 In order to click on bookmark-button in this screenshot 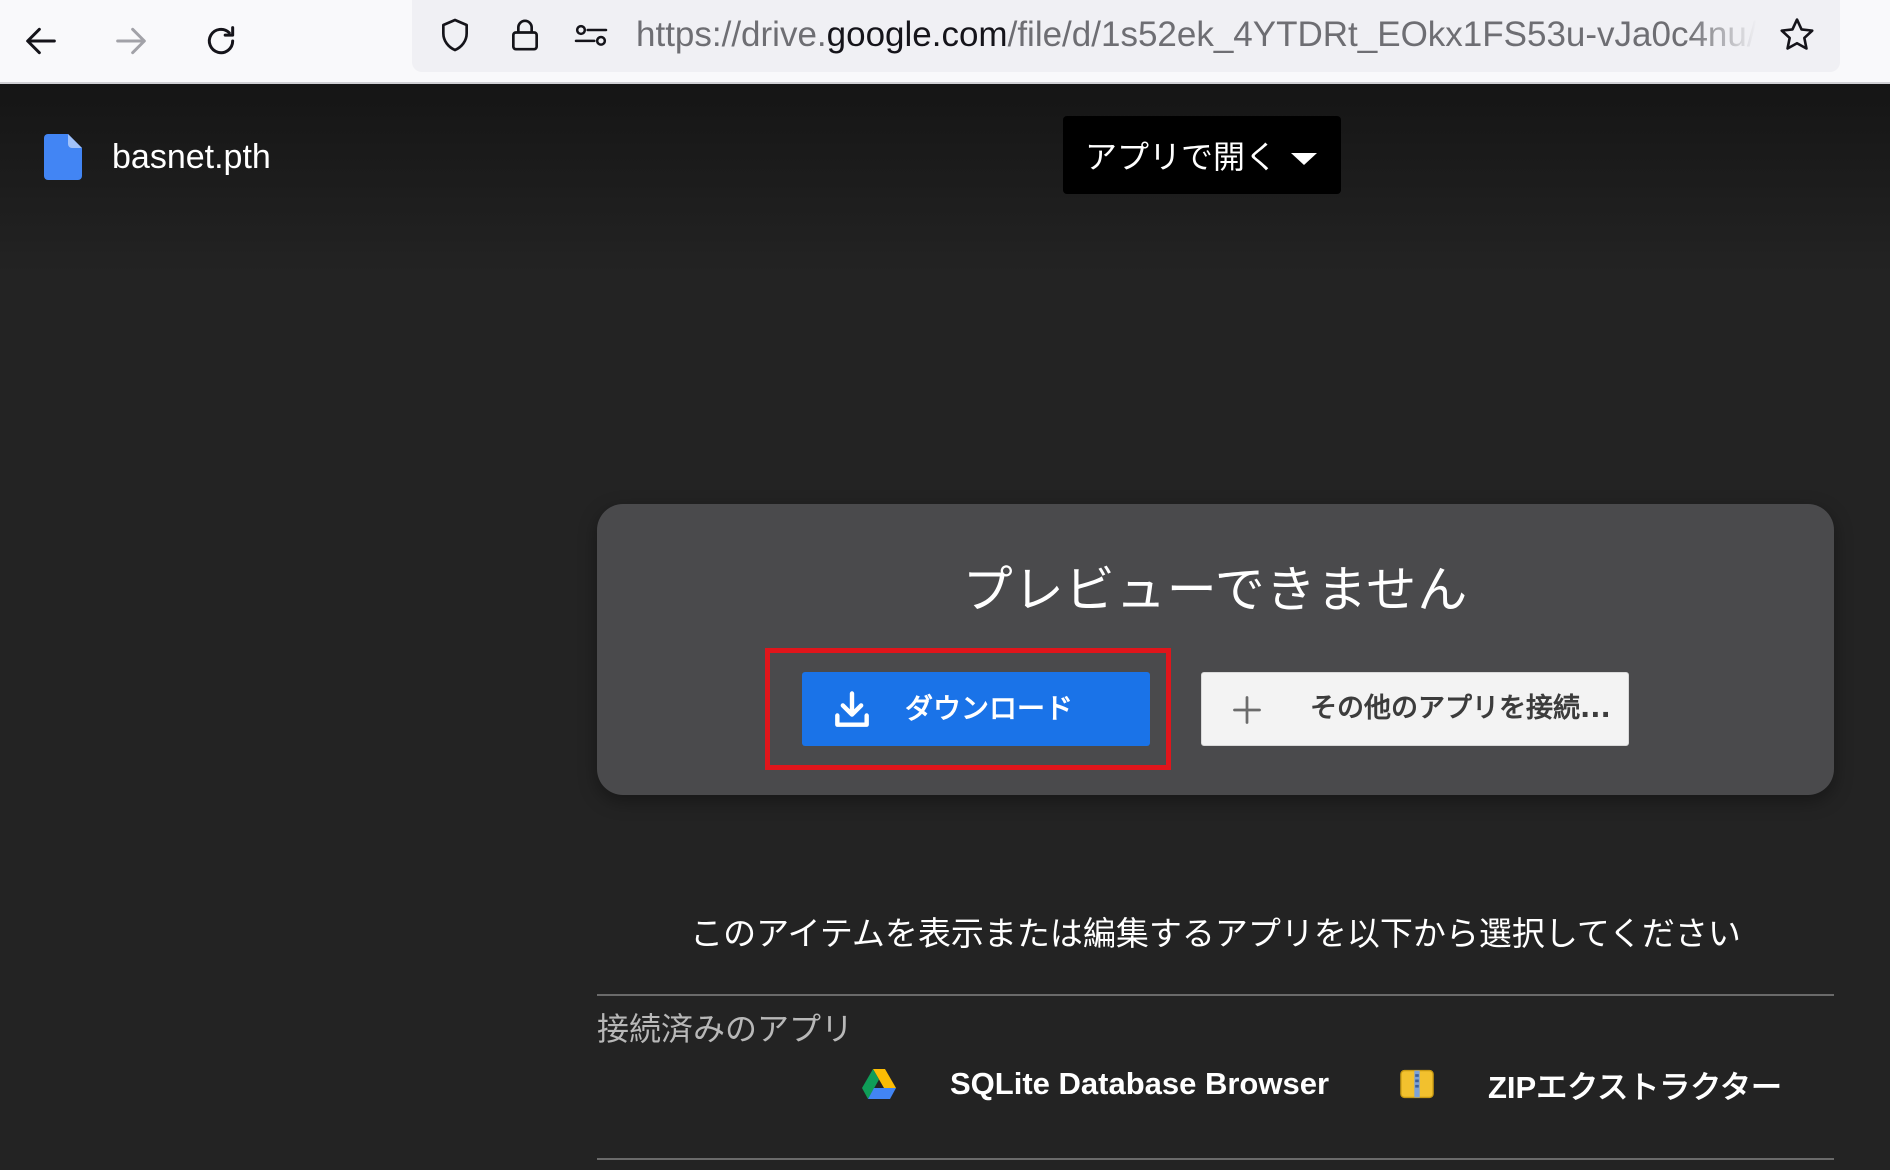, I will do `click(1797, 35)`.